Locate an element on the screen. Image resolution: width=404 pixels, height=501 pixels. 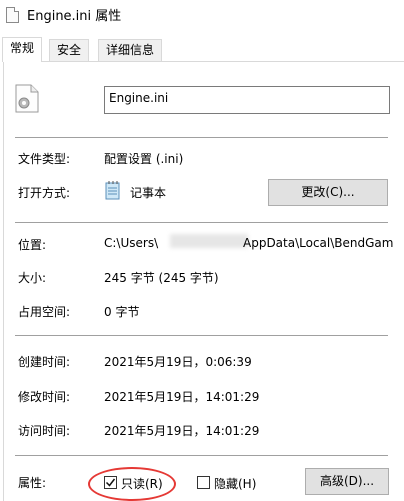
created-value: 2021年5月19日，0:06:39 is located at coordinates (178, 362).